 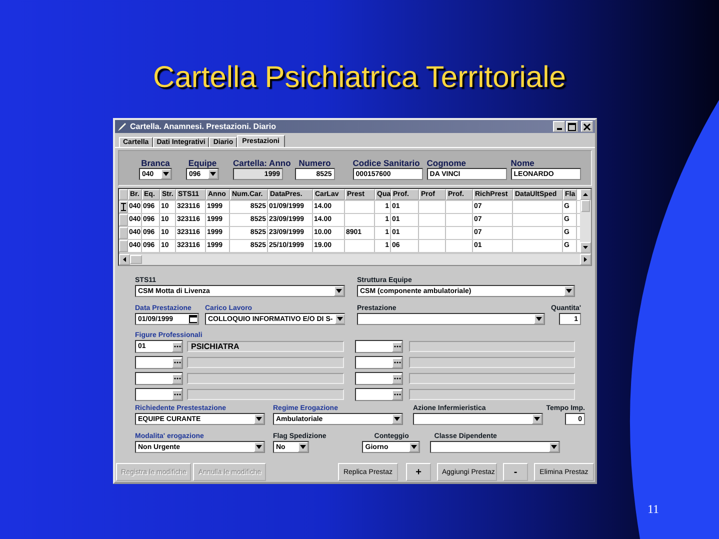 I want to click on field-label: Equipe, so click(x=202, y=163).